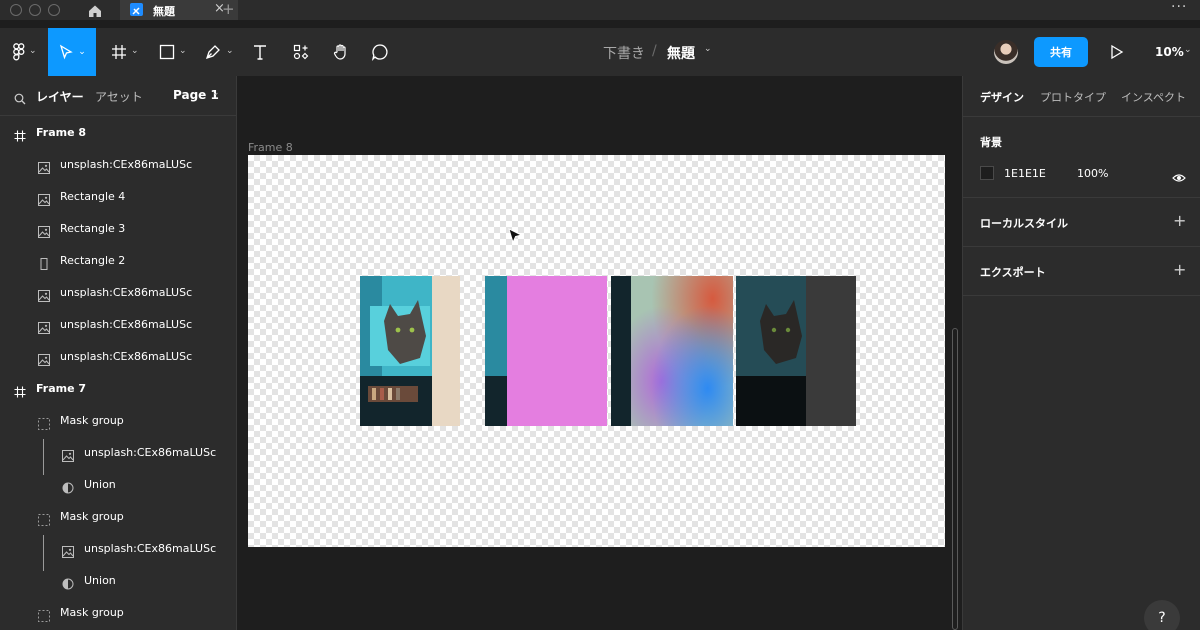 This screenshot has width=1200, height=630. I want to click on text-tool-icon, so click(260, 52).